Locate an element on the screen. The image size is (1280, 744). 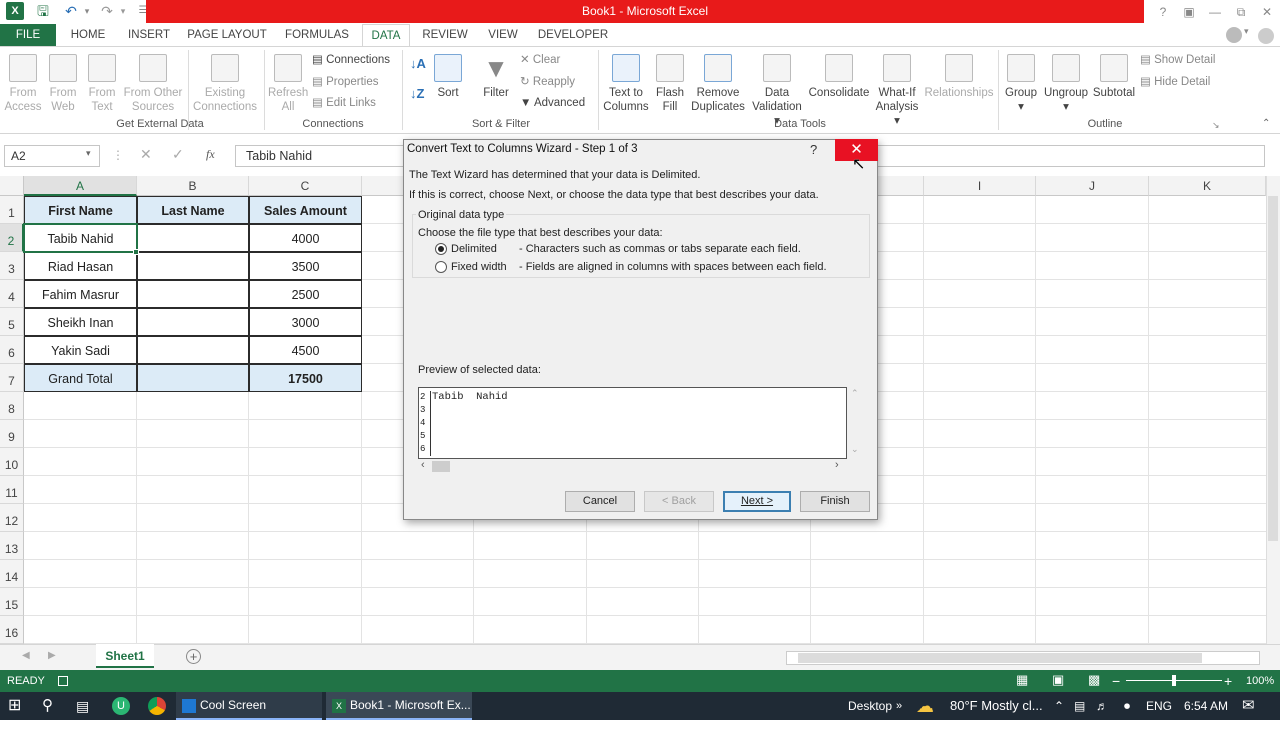
table-cell: 2500 is located at coordinates (305, 294).